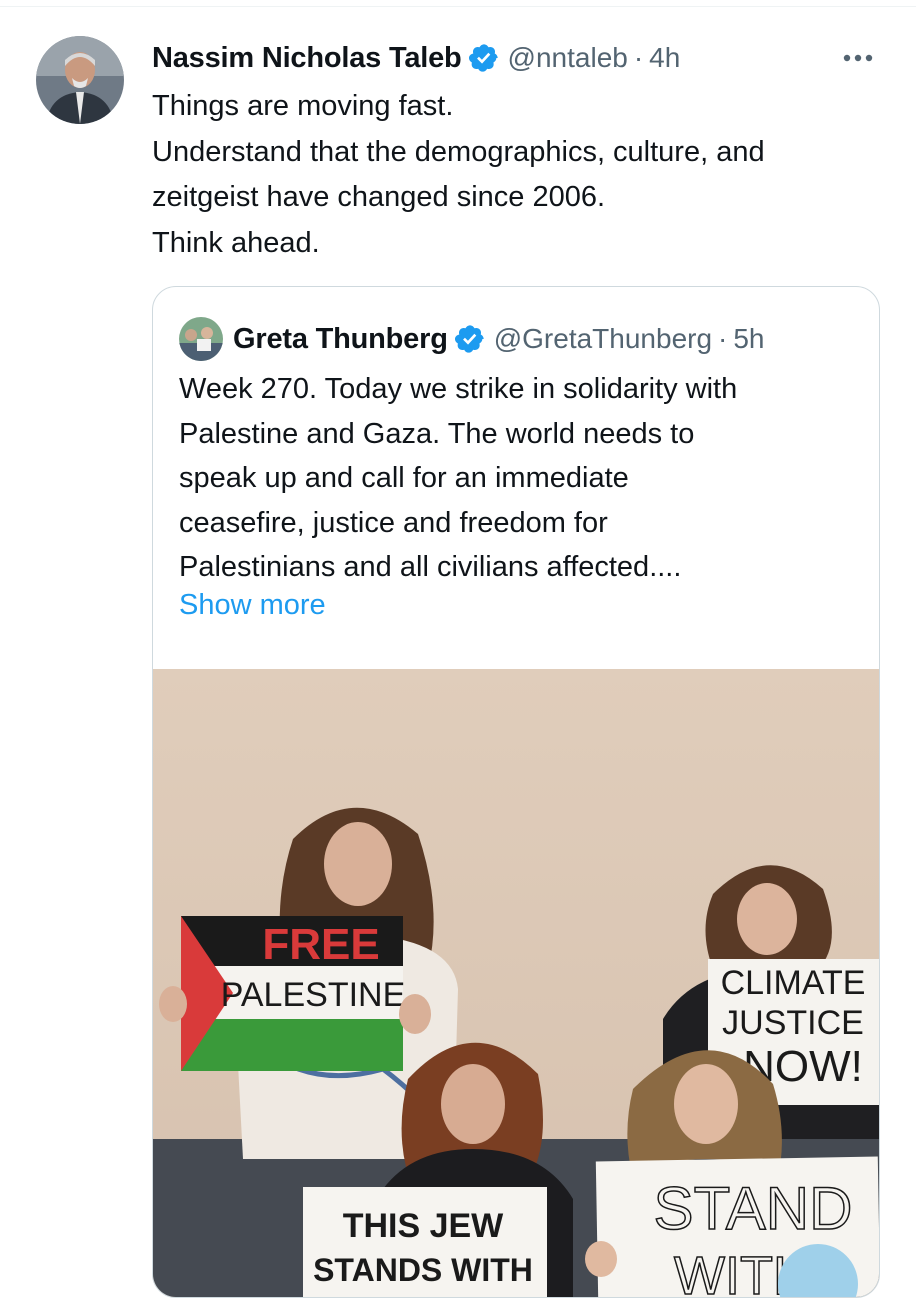 The image size is (916, 1298). I want to click on sign-free-text: FREE, so click(320, 944).